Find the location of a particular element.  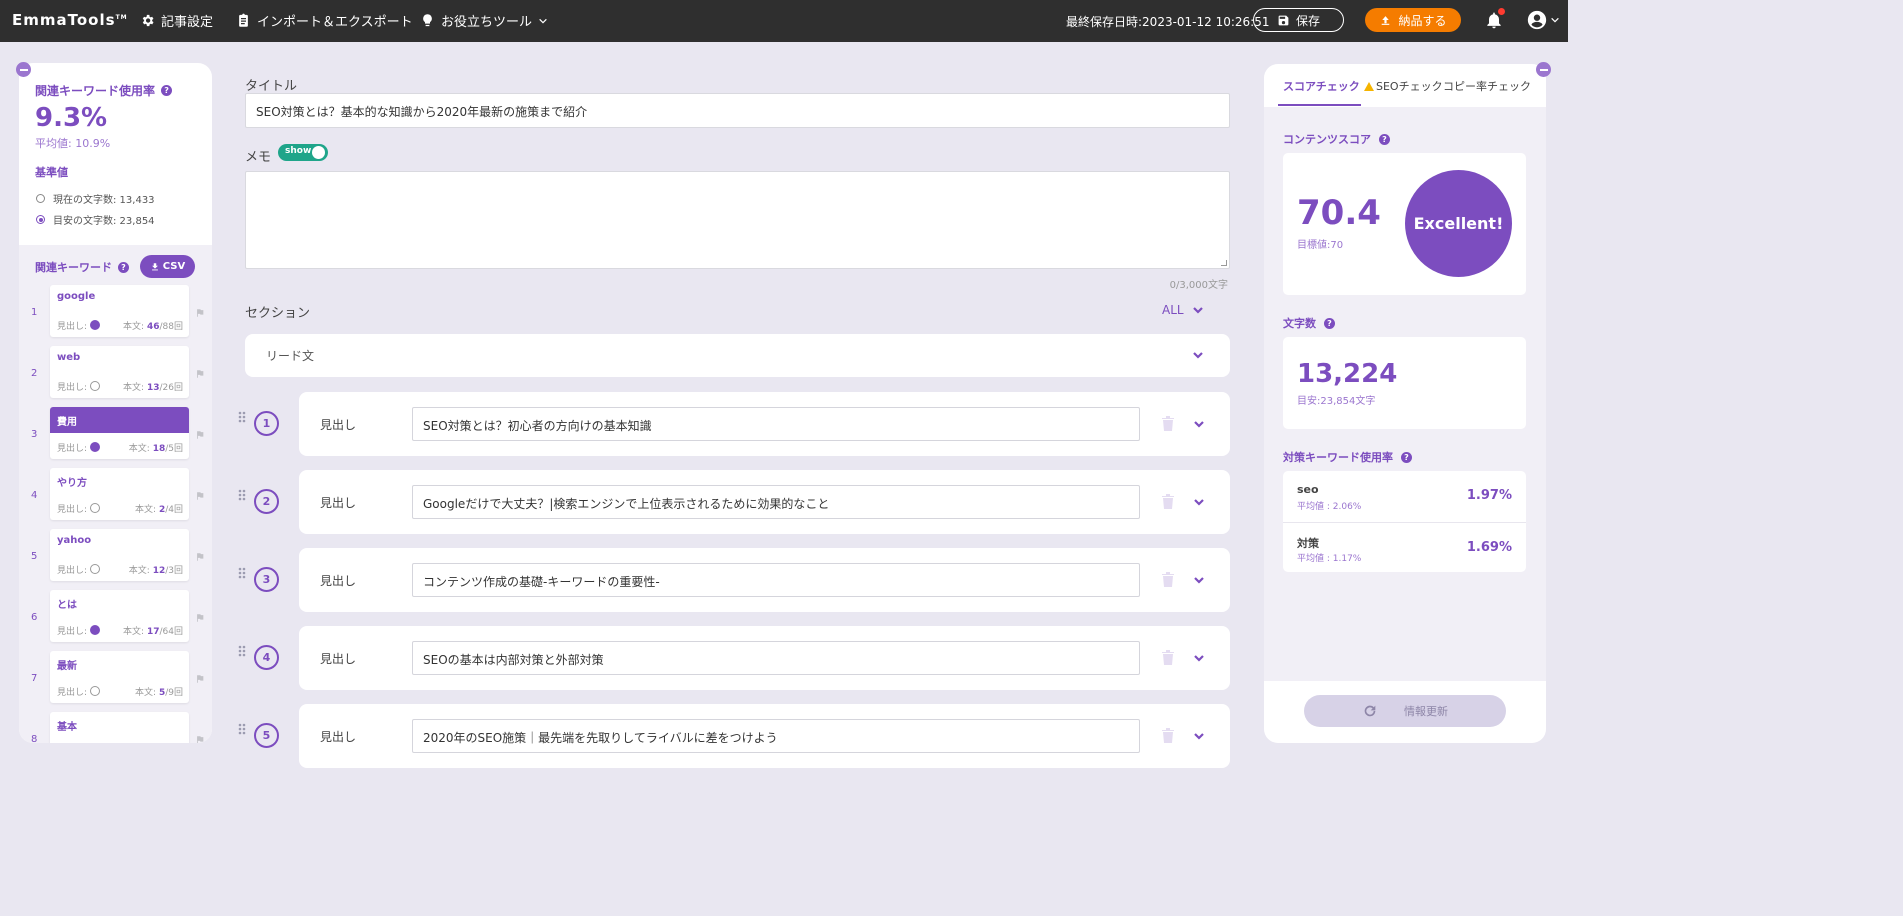

keyword-item: 2 web 見出し: 本文: 13/26回 is located at coordinates (115, 374).